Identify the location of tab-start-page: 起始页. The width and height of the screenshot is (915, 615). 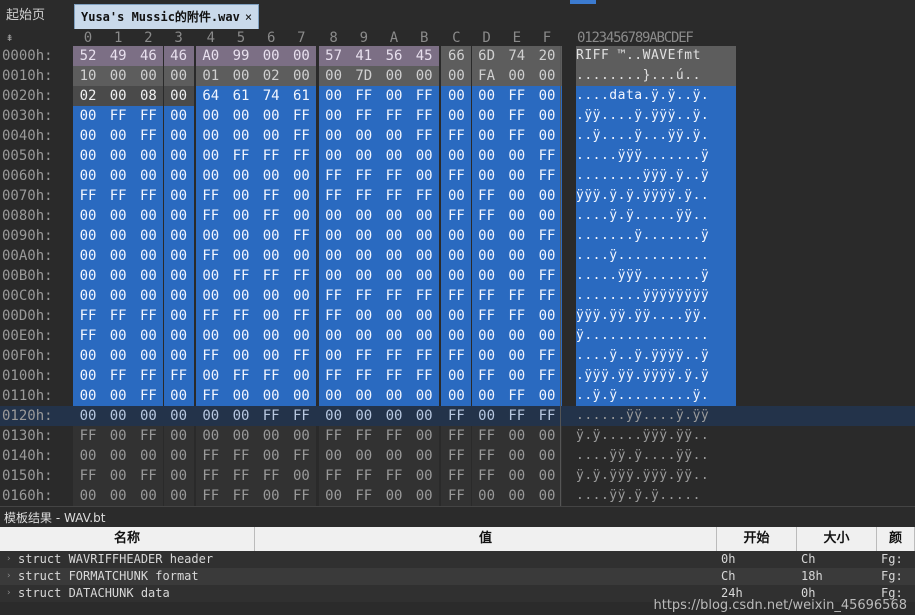
(25, 16).